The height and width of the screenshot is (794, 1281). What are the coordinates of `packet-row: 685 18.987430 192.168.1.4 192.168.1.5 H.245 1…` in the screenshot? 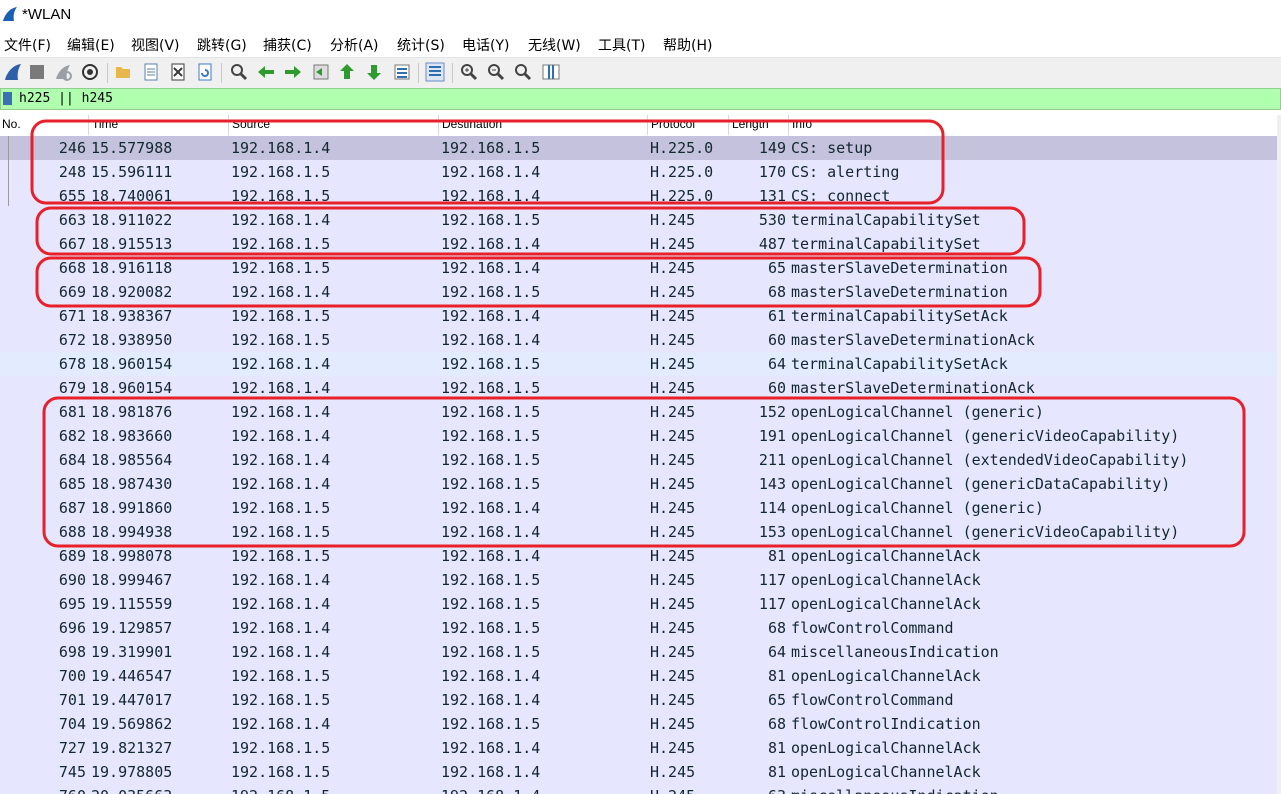 It's located at (638, 484).